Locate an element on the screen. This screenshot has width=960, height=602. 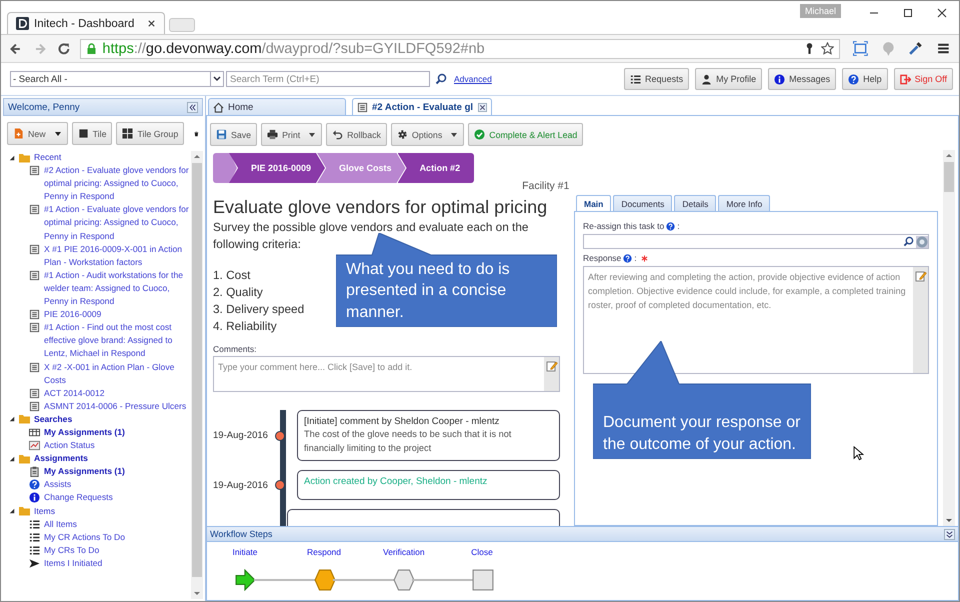
tree-item: ACT 2014-0012 is located at coordinates (117, 393).